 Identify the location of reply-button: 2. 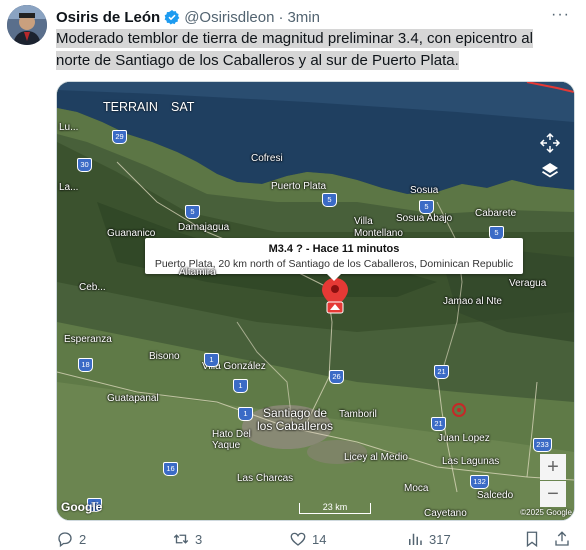
(71, 539).